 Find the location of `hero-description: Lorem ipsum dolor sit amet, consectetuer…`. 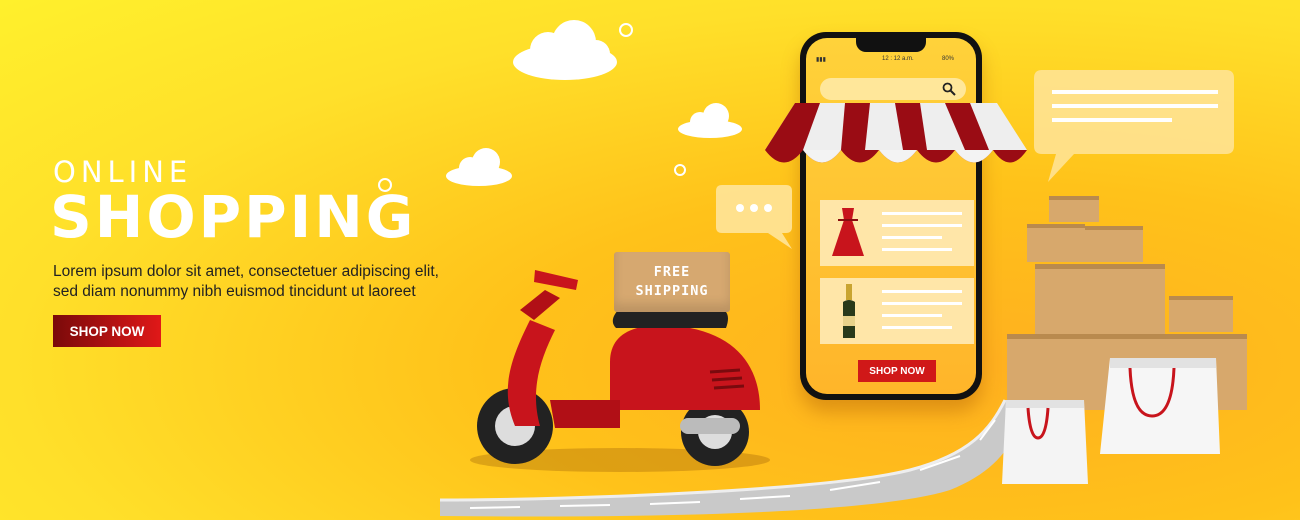

hero-description: Lorem ipsum dolor sit amet, consectetuer… is located at coordinates (253, 282).